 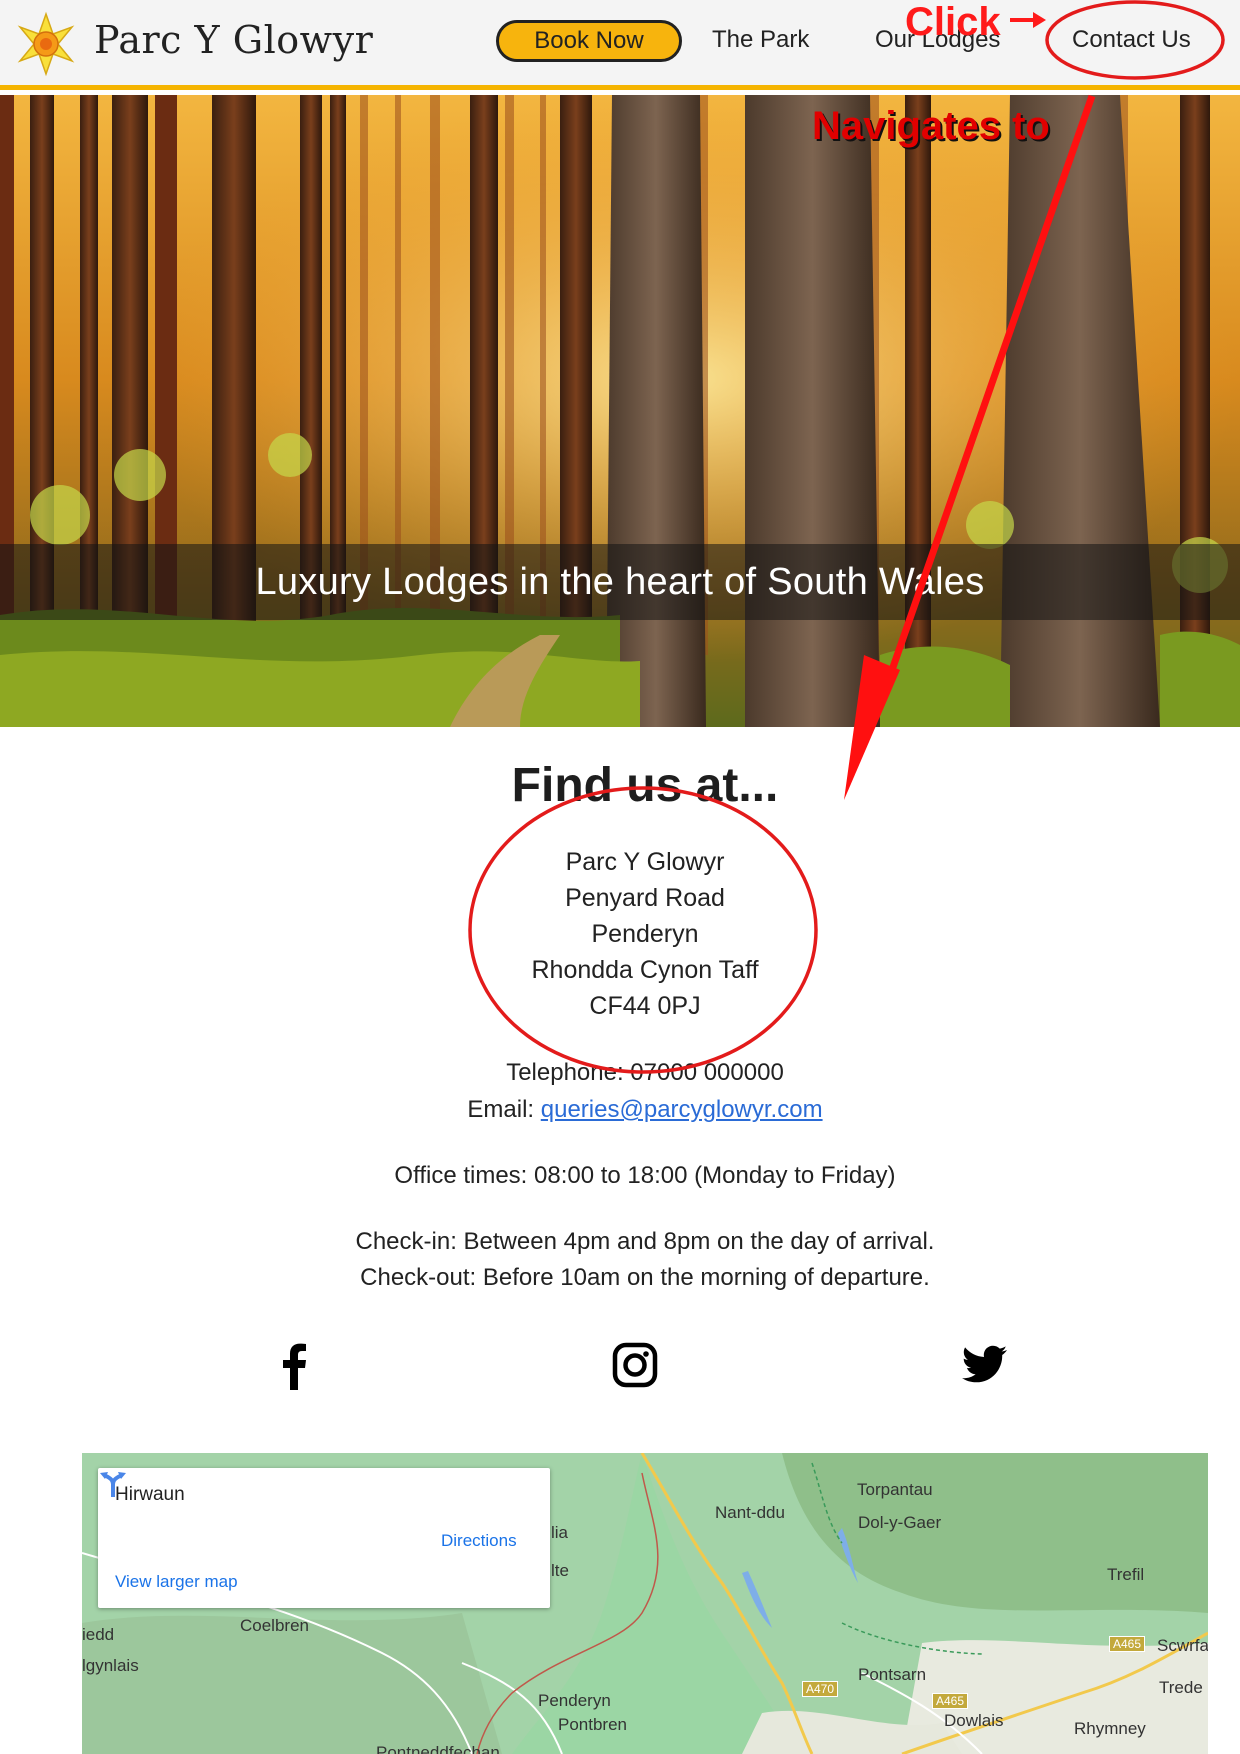 I want to click on map-label: lte, so click(x=560, y=1570).